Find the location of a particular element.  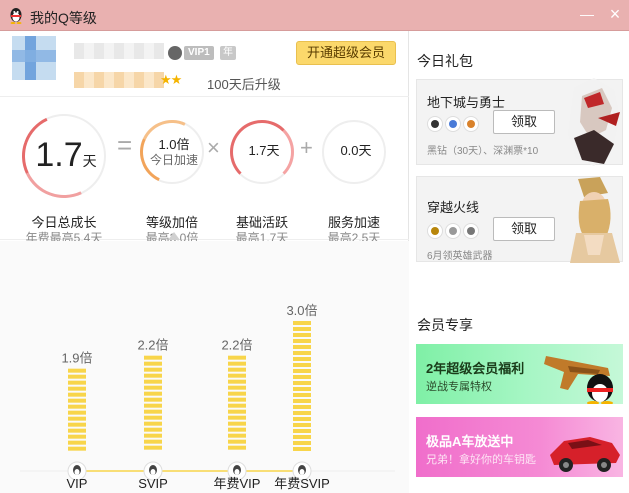

race-car-art is located at coordinates (585, 454).